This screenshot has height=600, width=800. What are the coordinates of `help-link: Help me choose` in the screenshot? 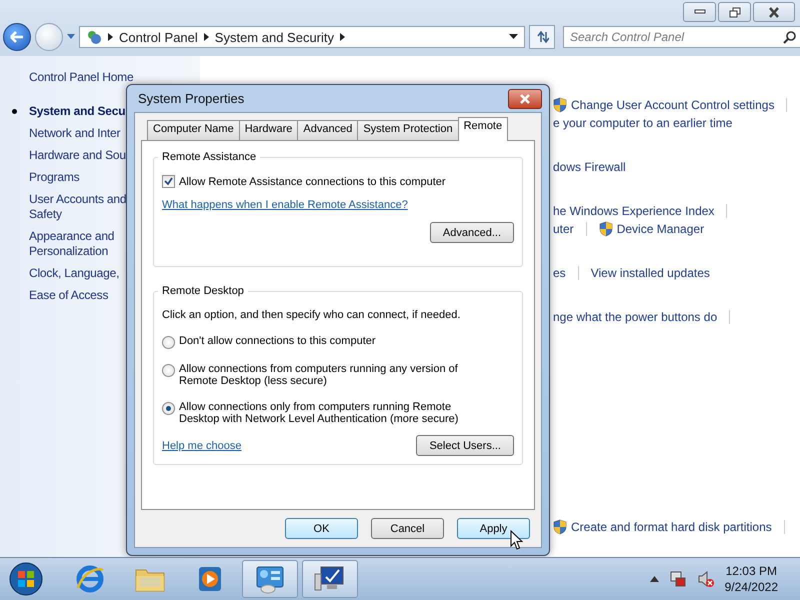 It's located at (202, 446).